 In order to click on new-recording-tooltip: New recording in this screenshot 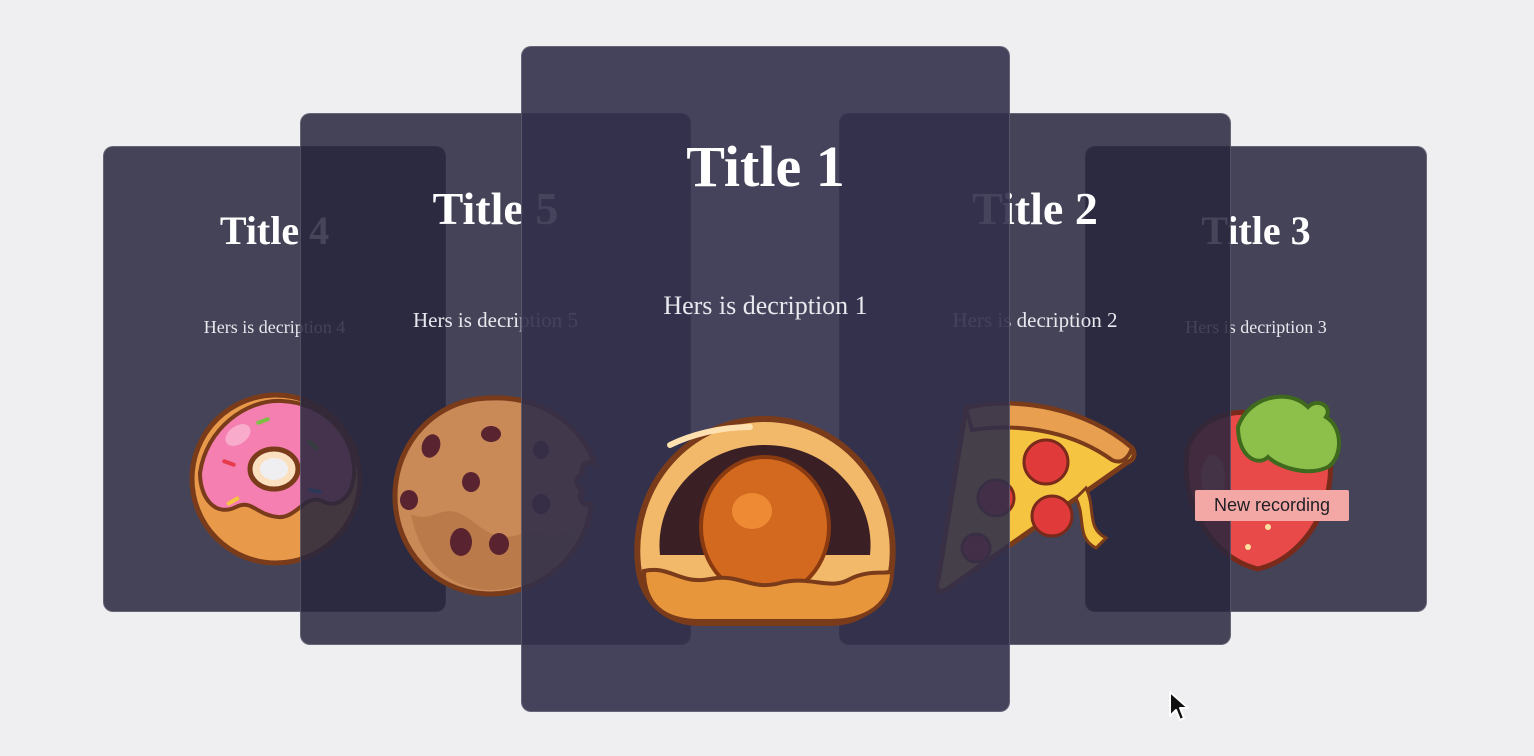, I will do `click(1272, 505)`.